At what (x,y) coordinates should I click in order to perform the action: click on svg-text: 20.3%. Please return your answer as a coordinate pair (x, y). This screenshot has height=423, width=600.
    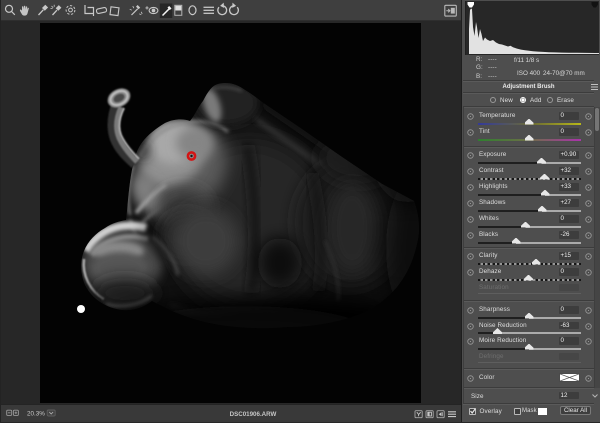
    Looking at the image, I should click on (36, 414).